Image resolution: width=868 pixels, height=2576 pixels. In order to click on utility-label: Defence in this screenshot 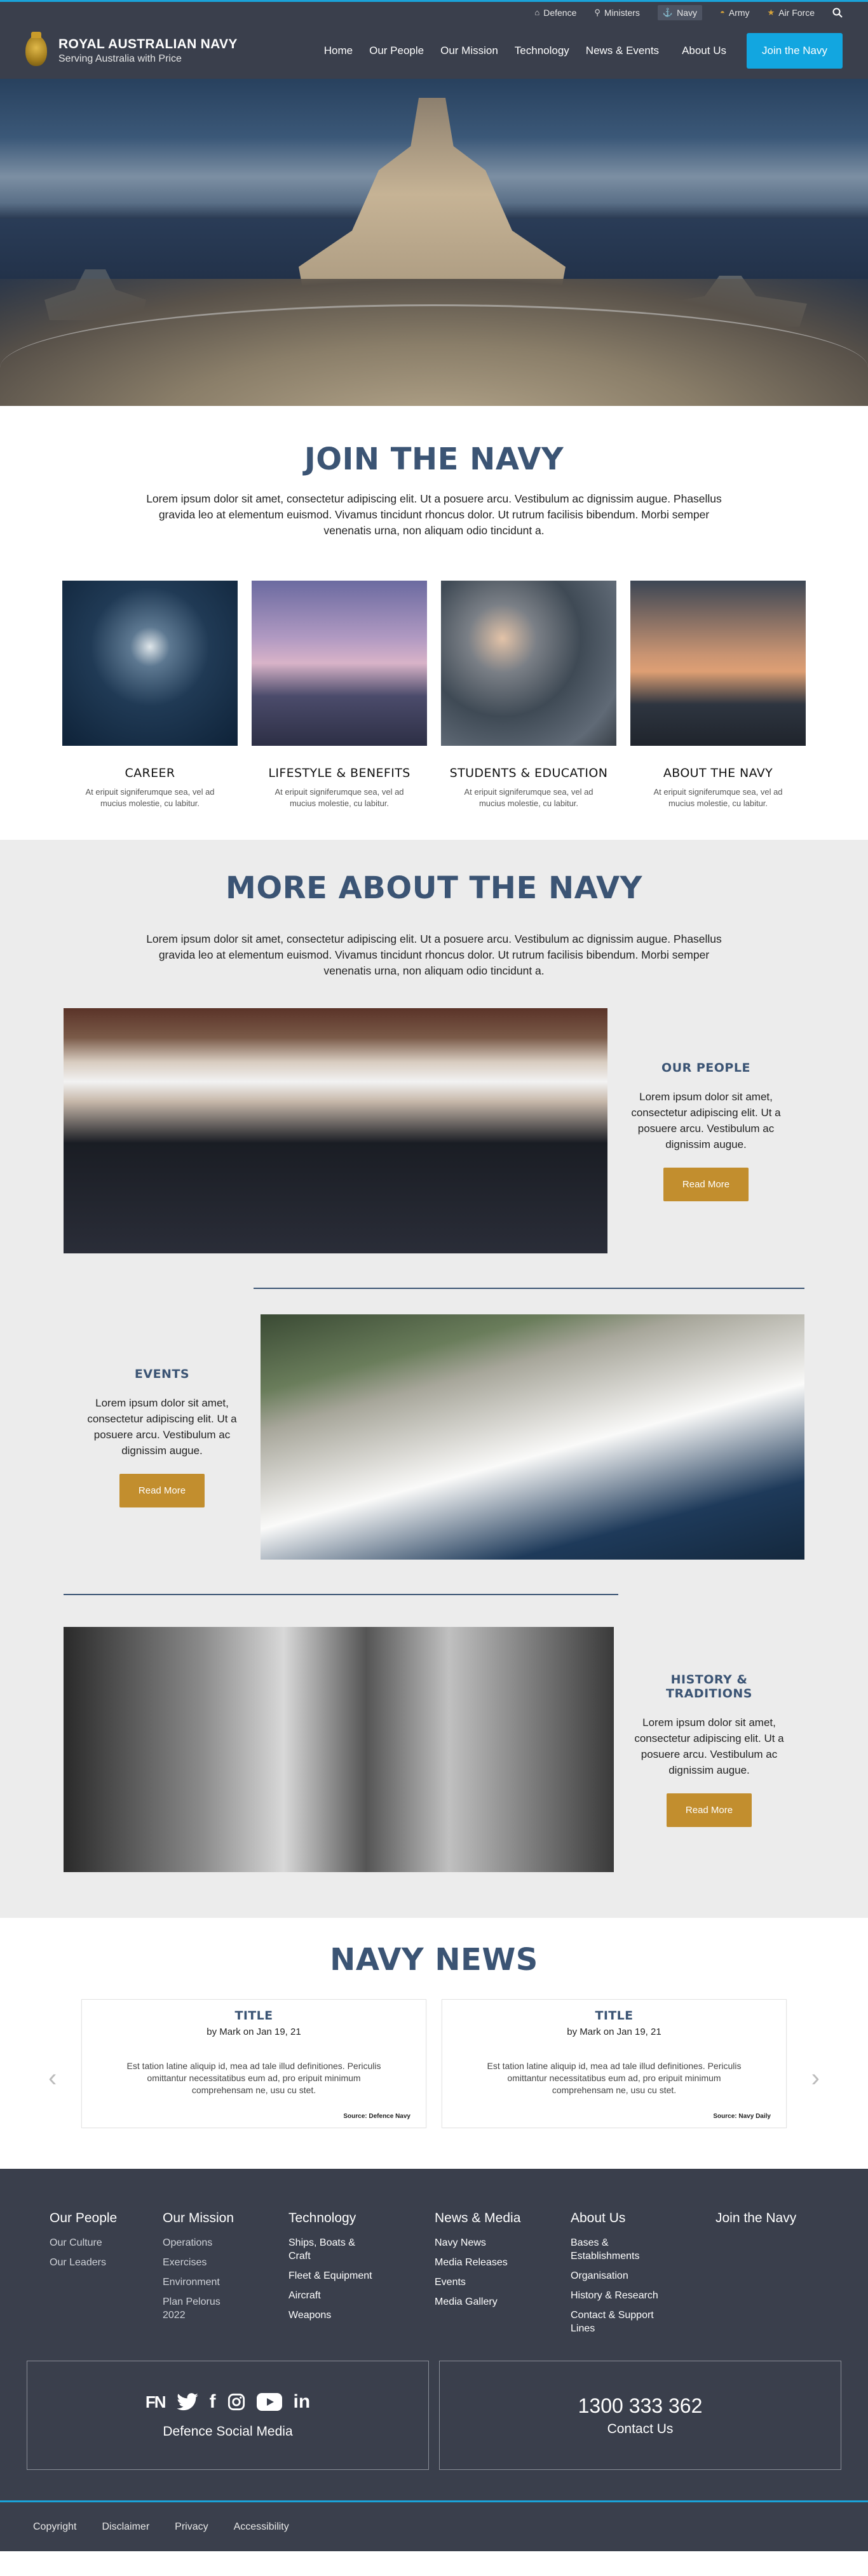, I will do `click(560, 12)`.